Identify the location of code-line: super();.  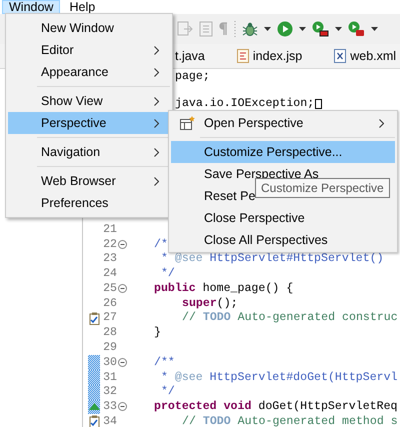
(210, 304).